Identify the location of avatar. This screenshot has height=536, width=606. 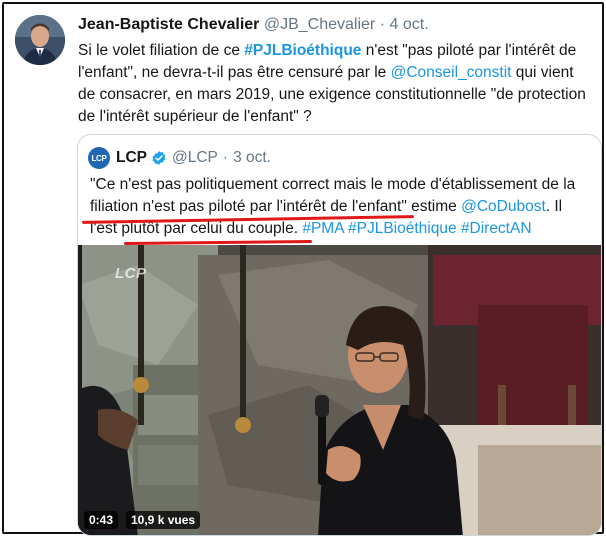
(40, 40).